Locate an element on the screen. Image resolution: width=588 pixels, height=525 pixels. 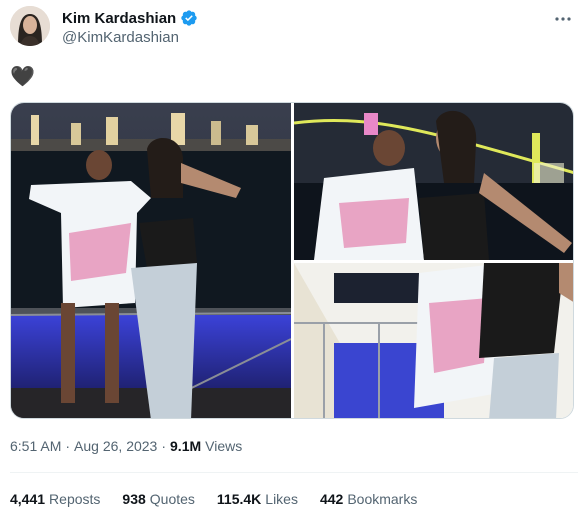
reposts-label: Reposts is located at coordinates (75, 499).